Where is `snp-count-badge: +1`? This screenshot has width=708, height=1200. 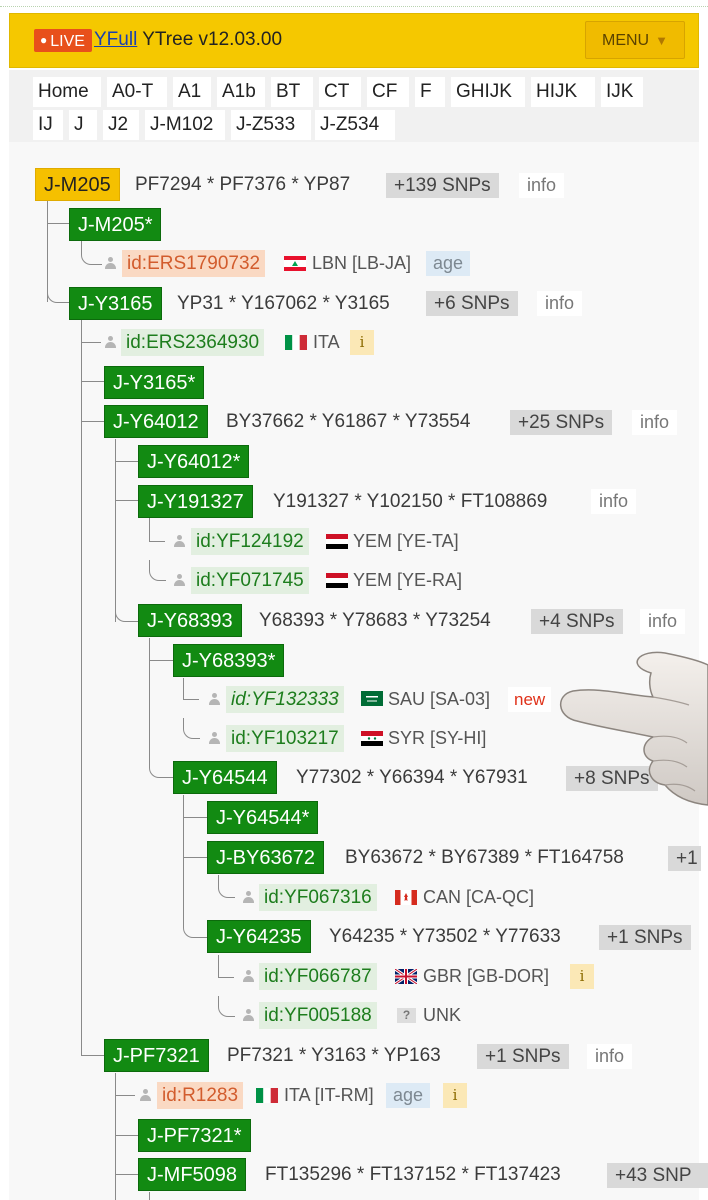 snp-count-badge: +1 is located at coordinates (684, 858).